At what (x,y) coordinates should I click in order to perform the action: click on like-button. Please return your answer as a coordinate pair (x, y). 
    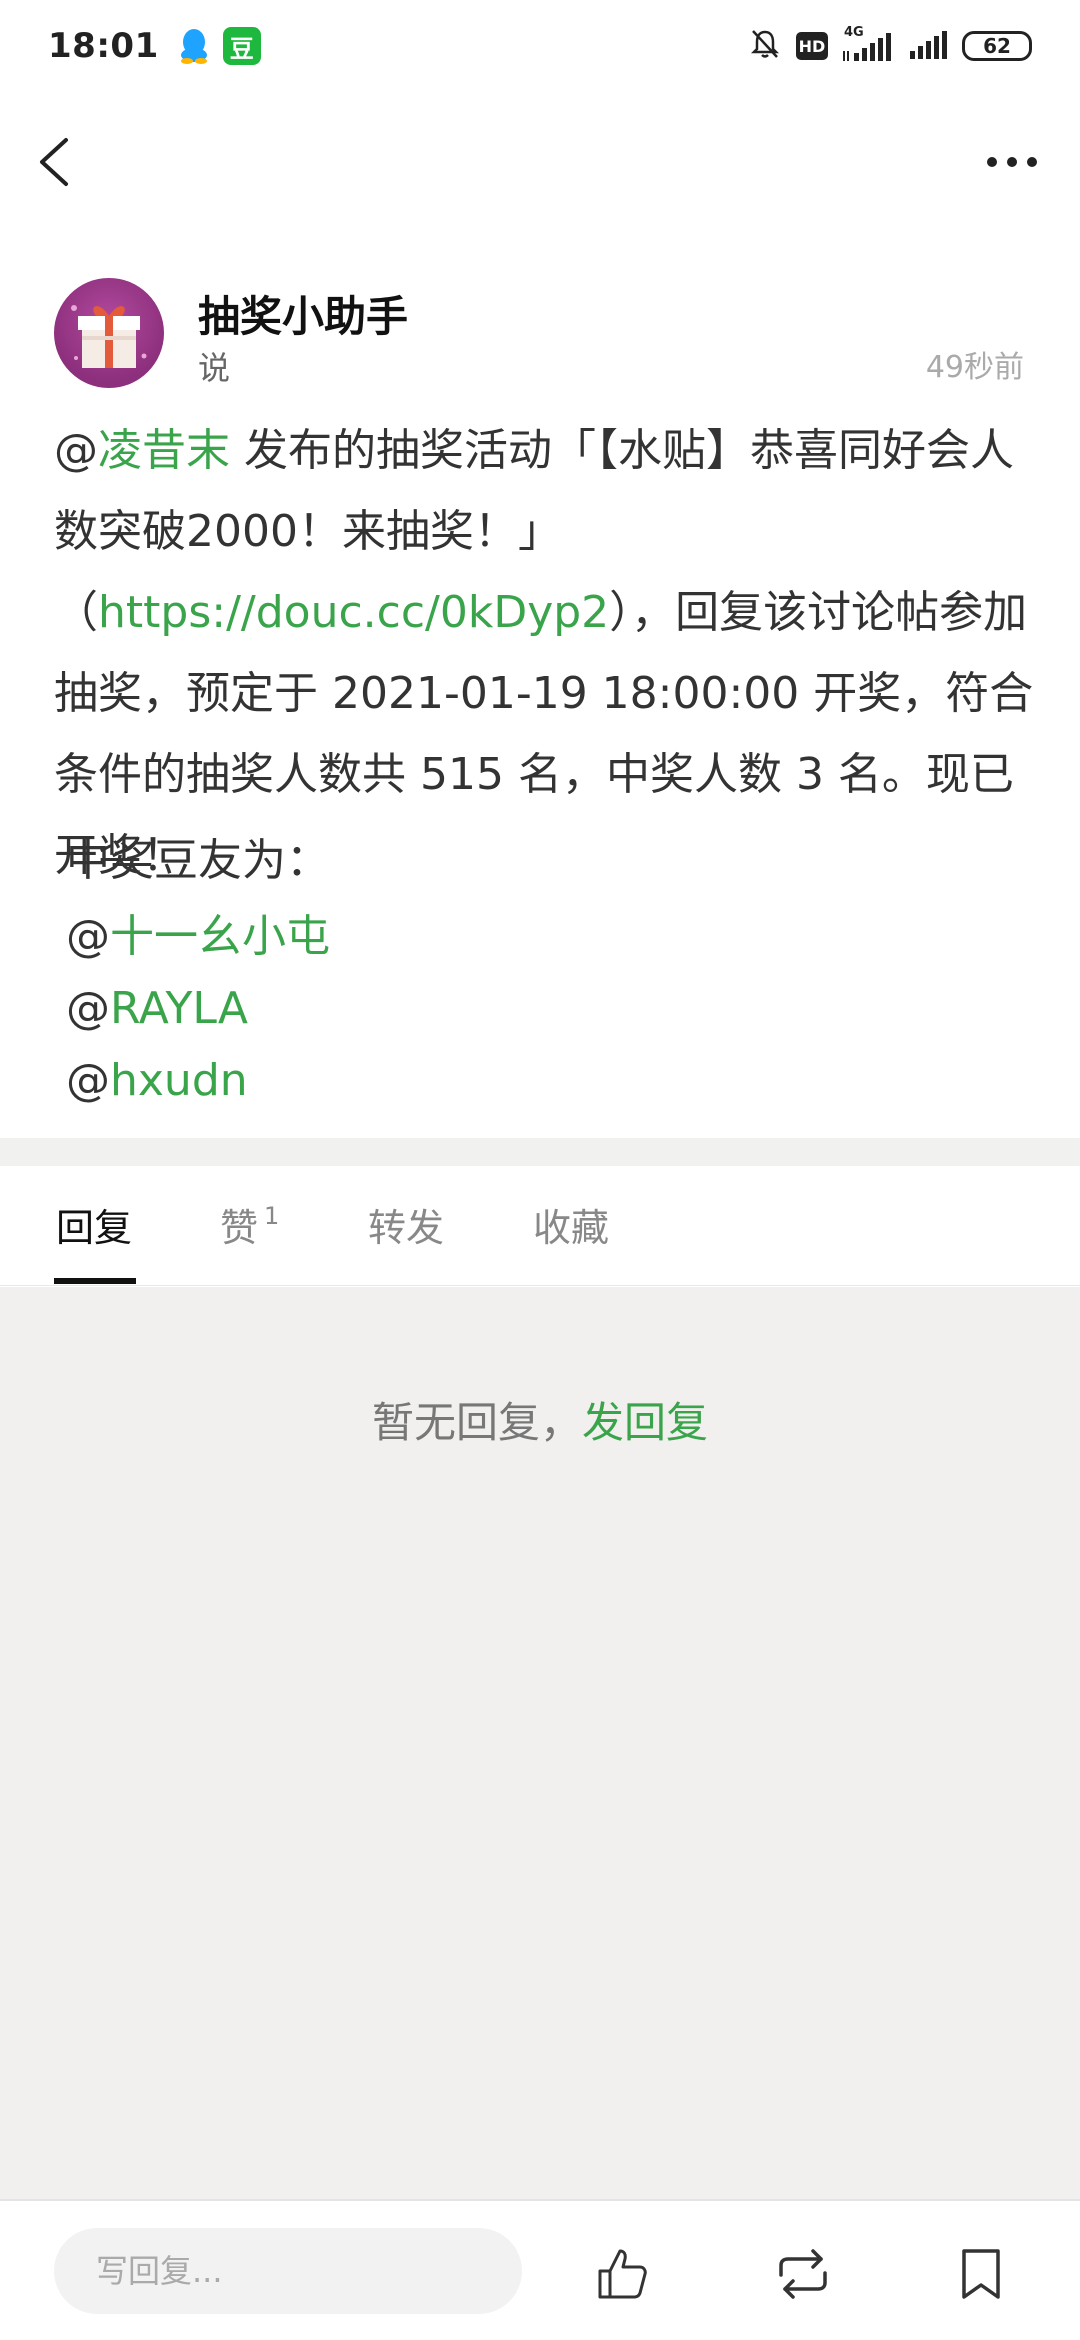
    Looking at the image, I should click on (621, 2274).